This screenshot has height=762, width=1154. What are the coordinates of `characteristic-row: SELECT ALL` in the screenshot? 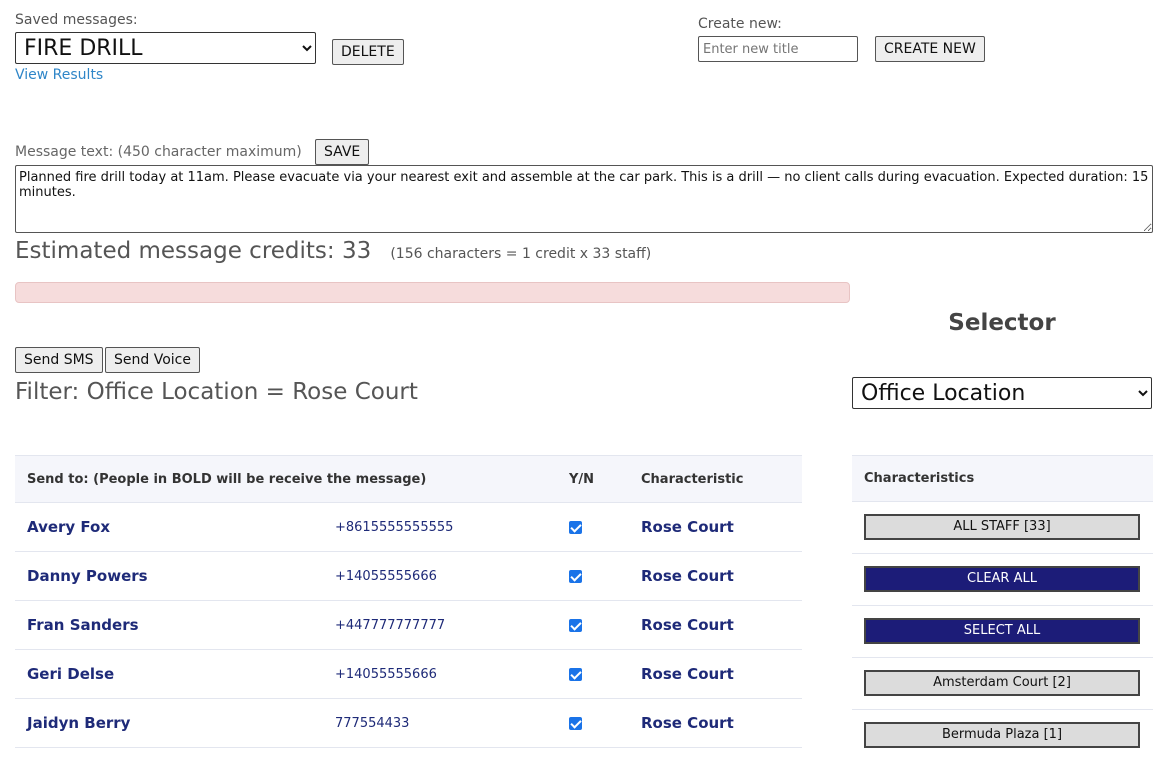 It's located at (1002, 632).